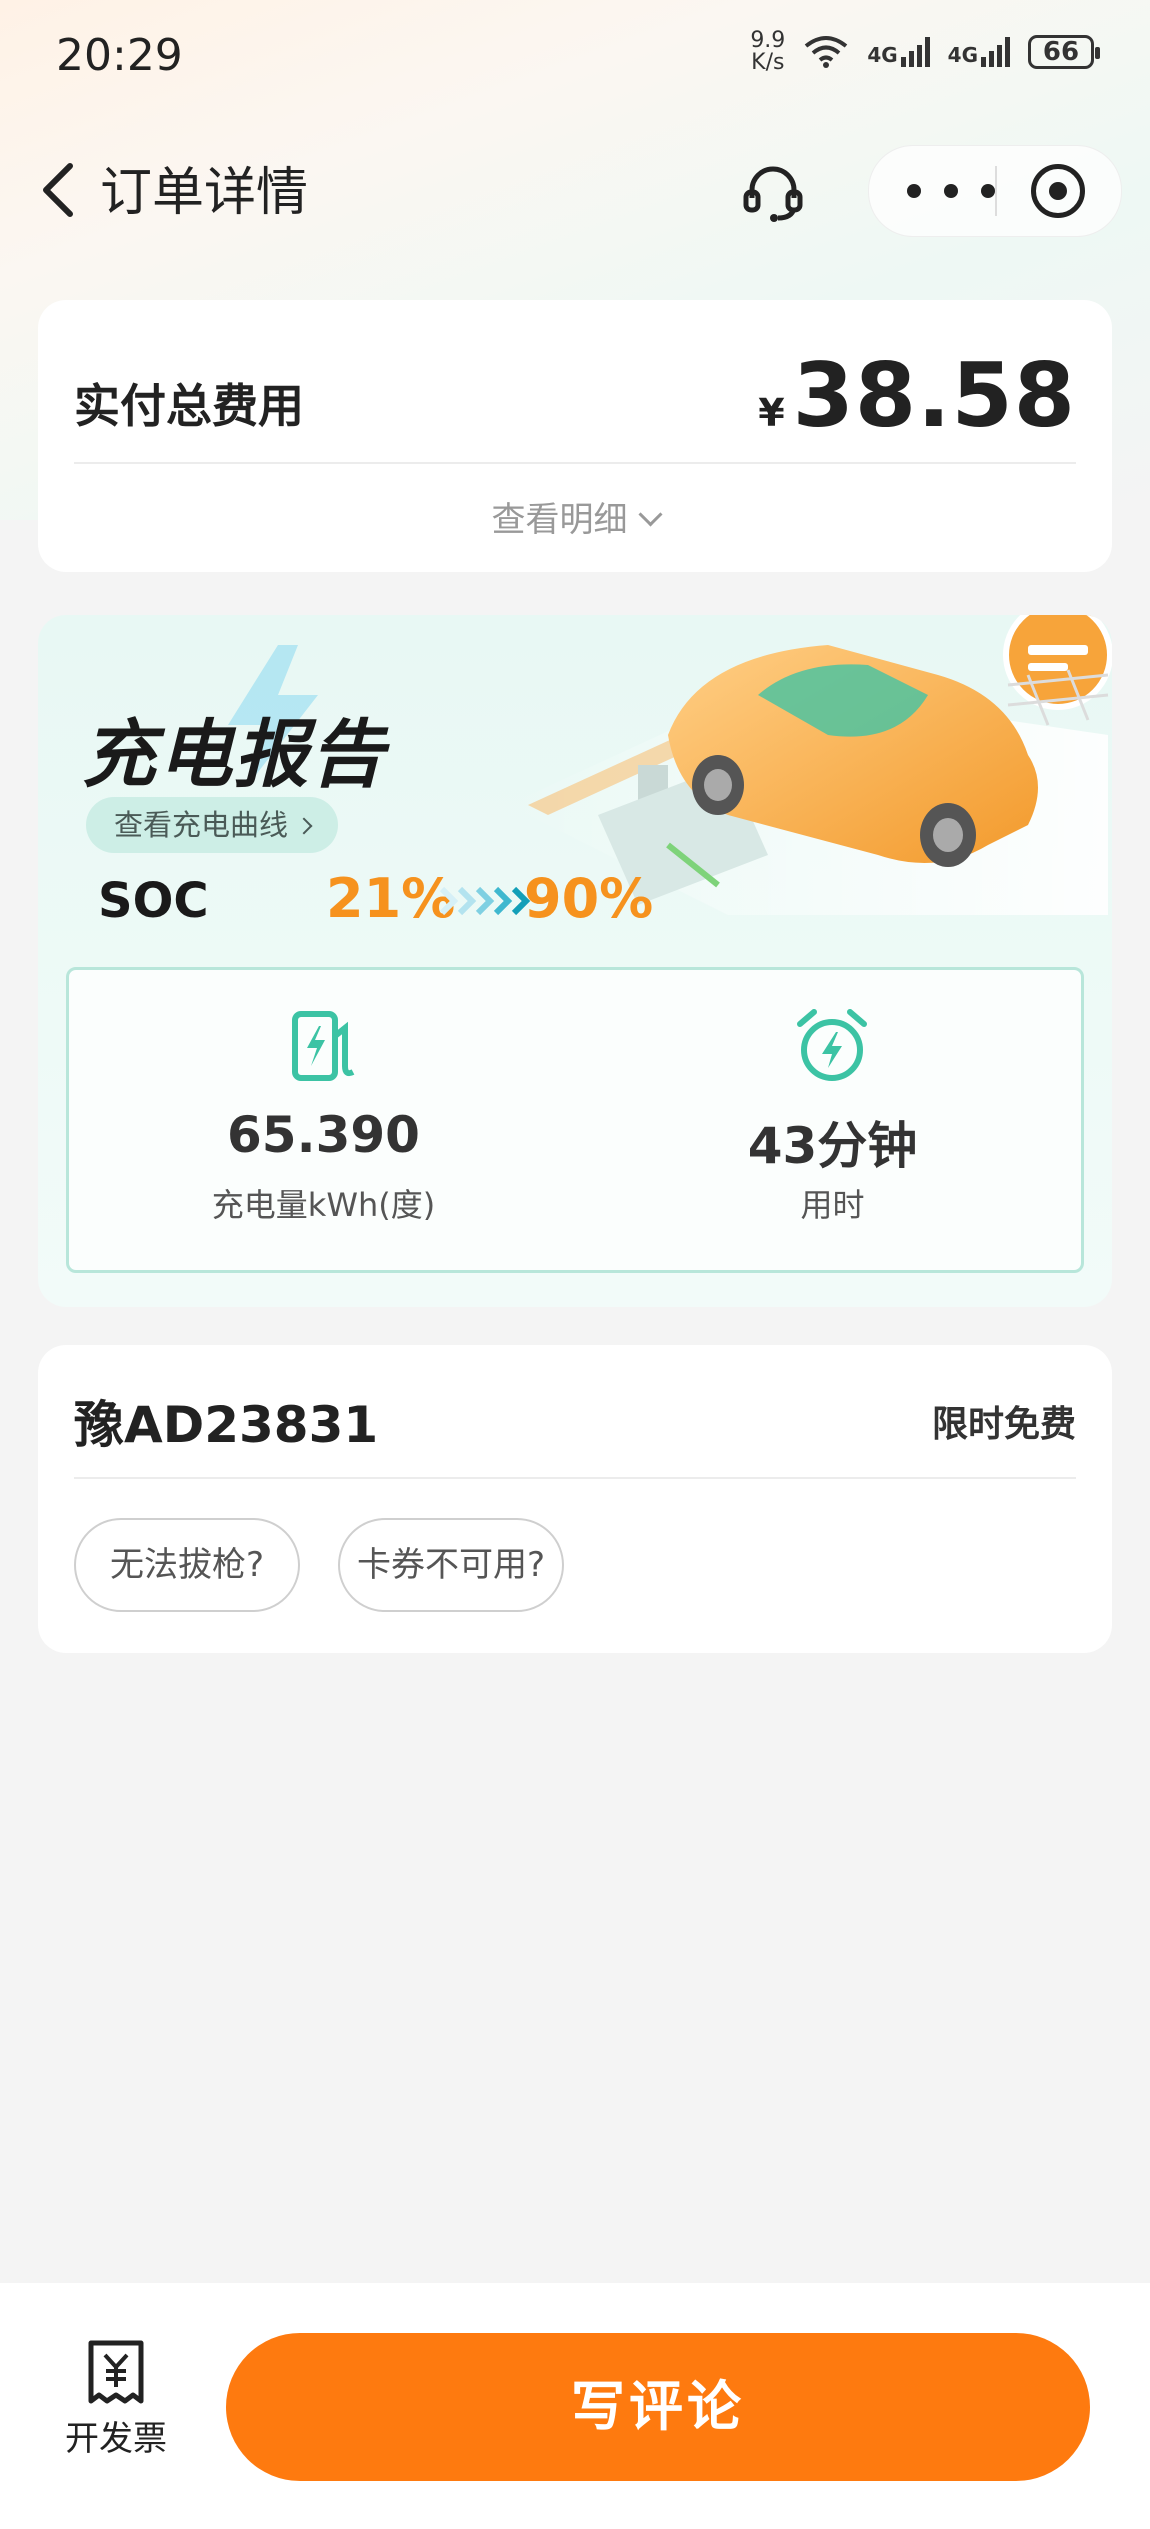  Describe the element at coordinates (58, 190) in the screenshot. I see `back-icon` at that location.